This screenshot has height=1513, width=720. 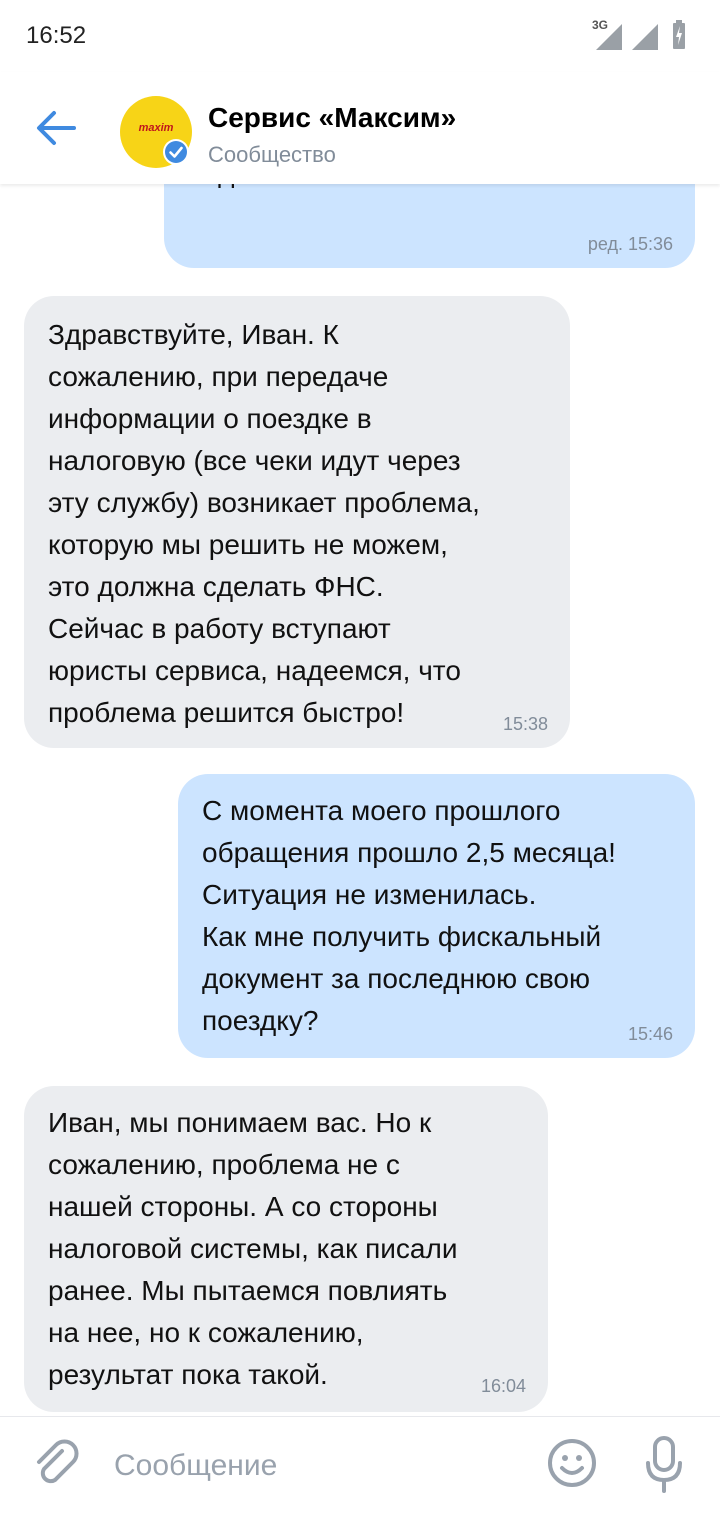 I want to click on message-composer, so click(x=360, y=1464).